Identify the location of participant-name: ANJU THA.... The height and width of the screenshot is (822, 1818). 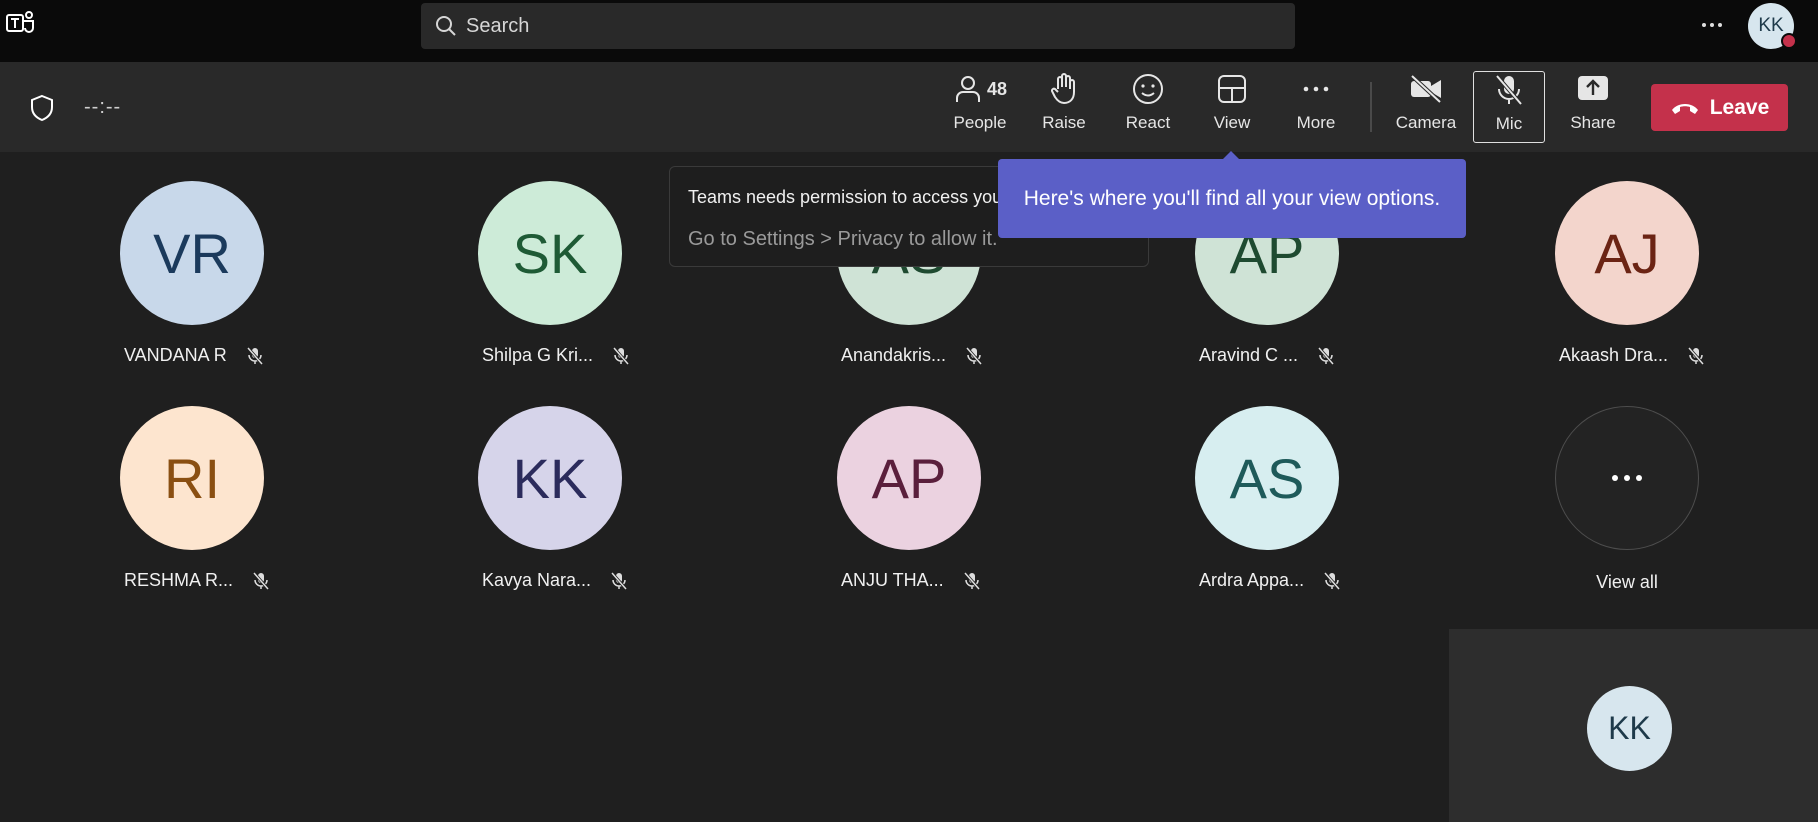
(892, 580).